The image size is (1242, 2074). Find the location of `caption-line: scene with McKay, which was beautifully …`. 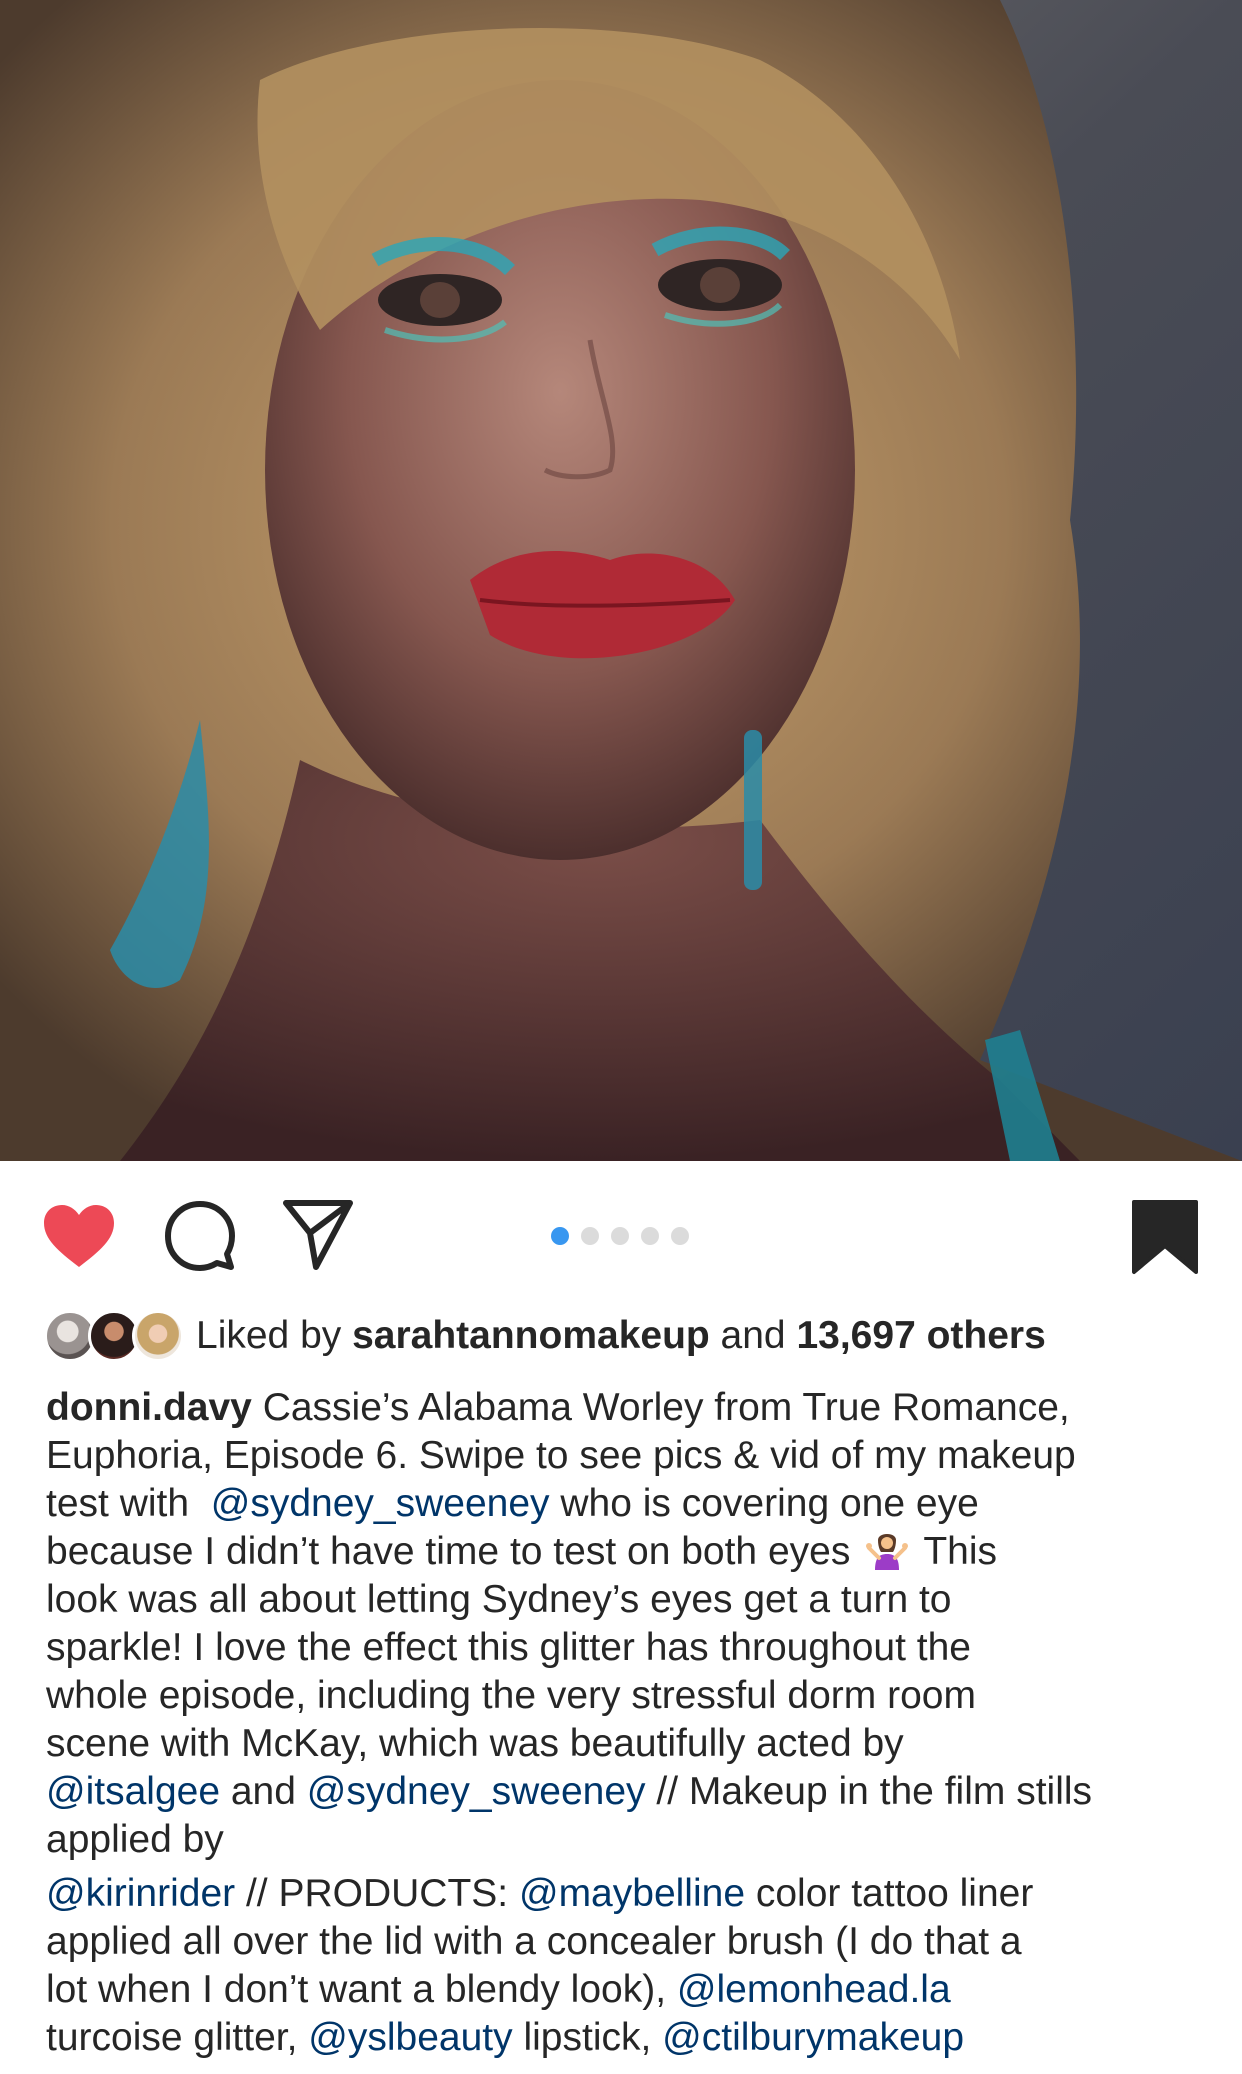

caption-line: scene with McKay, which was beautifully … is located at coordinates (626, 1744).